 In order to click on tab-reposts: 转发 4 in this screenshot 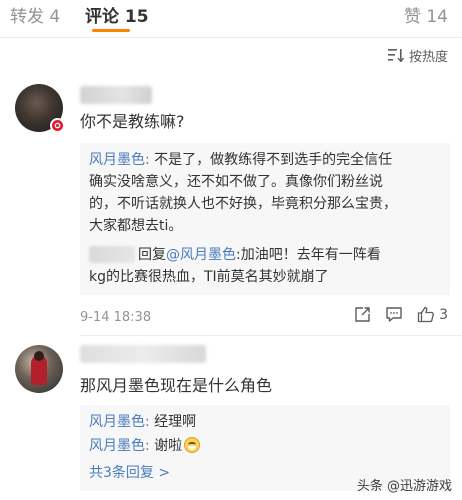, I will do `click(35, 14)`.